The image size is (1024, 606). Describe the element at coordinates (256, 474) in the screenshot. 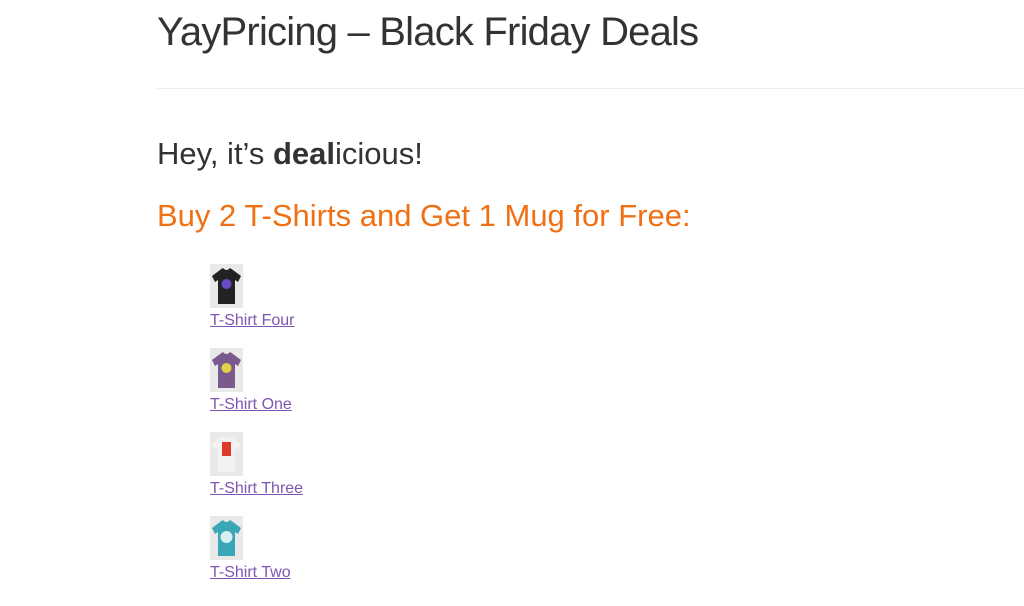

I see `product-item: T-Shirt Three` at that location.